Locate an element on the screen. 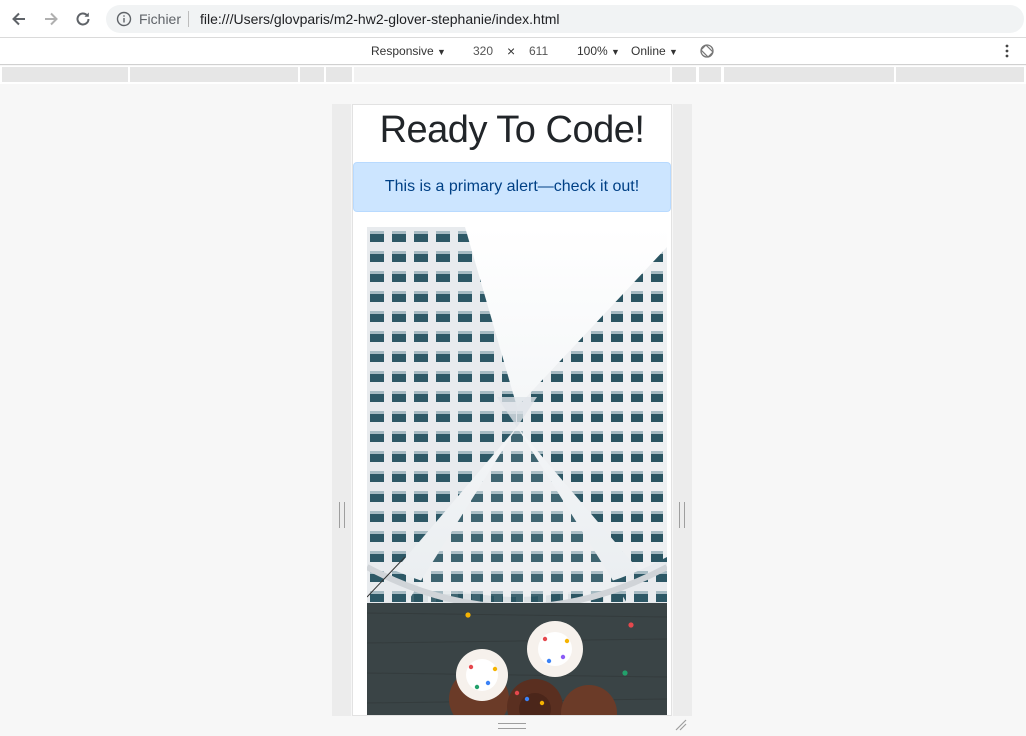 This screenshot has height=736, width=1026. dimension-times: × is located at coordinates (511, 51).